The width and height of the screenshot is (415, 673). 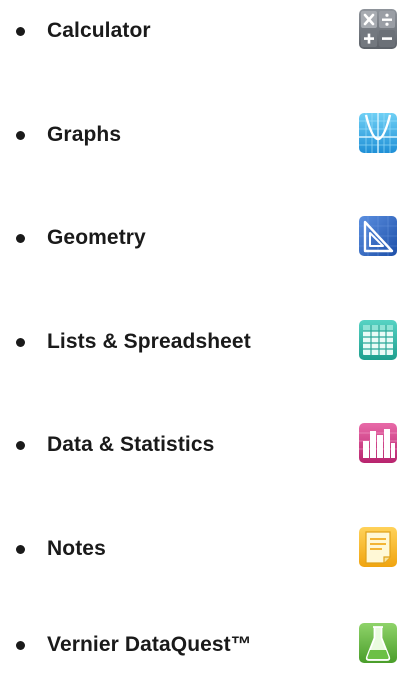 What do you see at coordinates (207, 238) in the screenshot?
I see `app-item-geometry: Geometry` at bounding box center [207, 238].